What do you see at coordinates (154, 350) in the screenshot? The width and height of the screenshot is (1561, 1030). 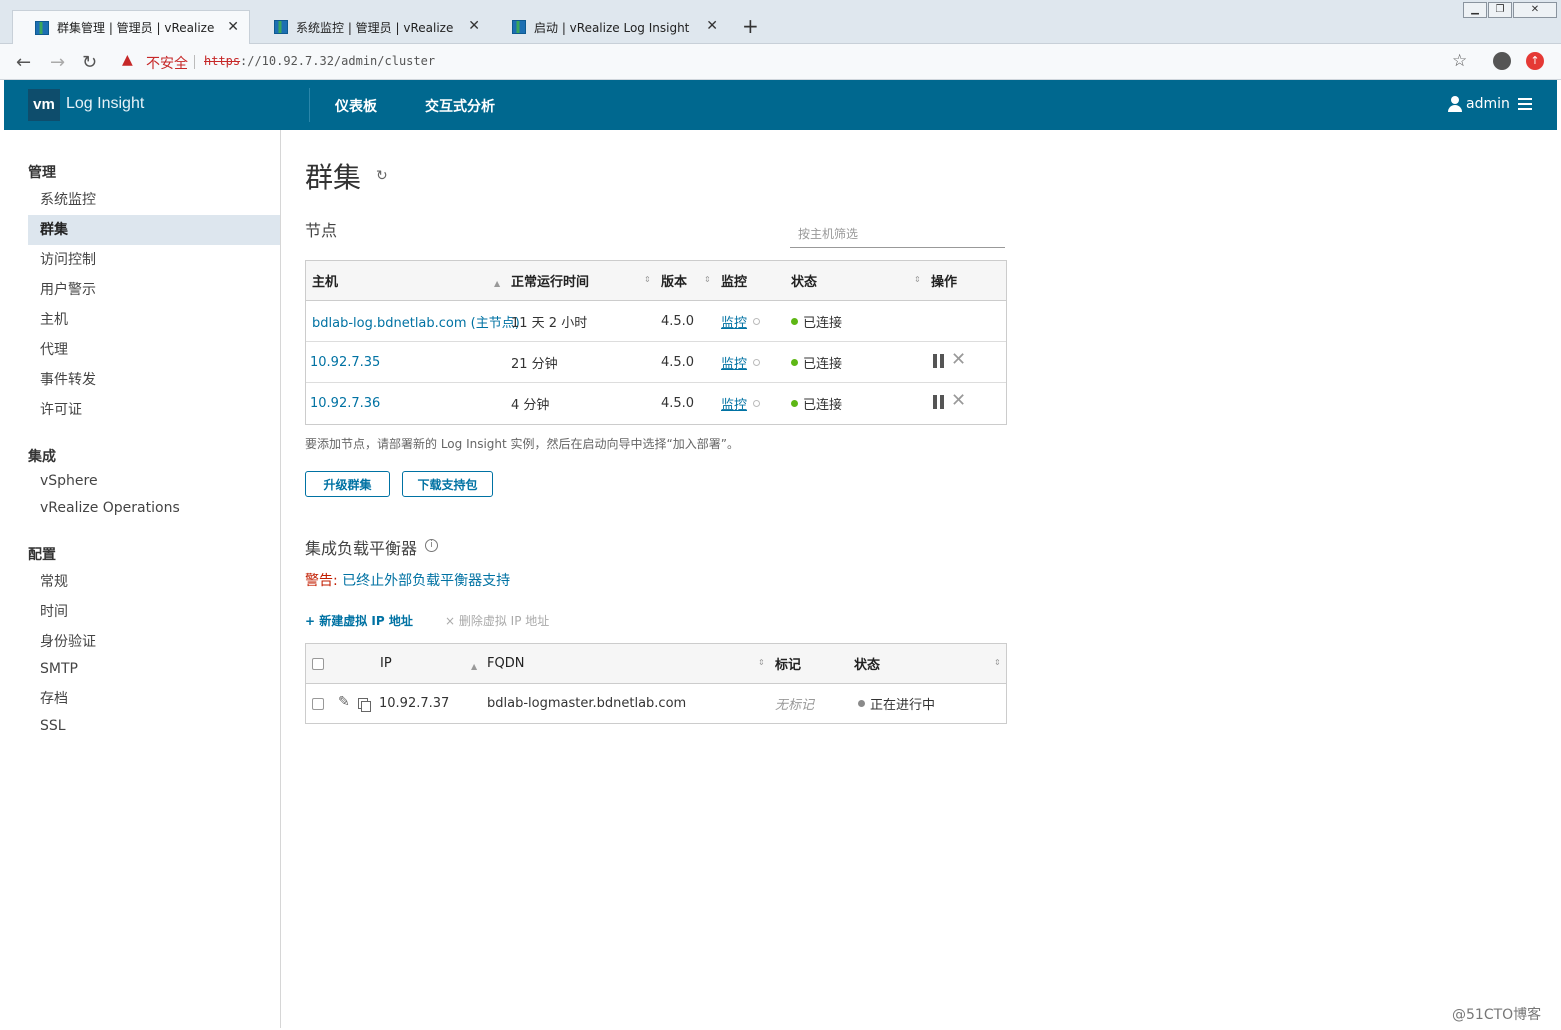 I see `sidebar-item-agents: 代理` at bounding box center [154, 350].